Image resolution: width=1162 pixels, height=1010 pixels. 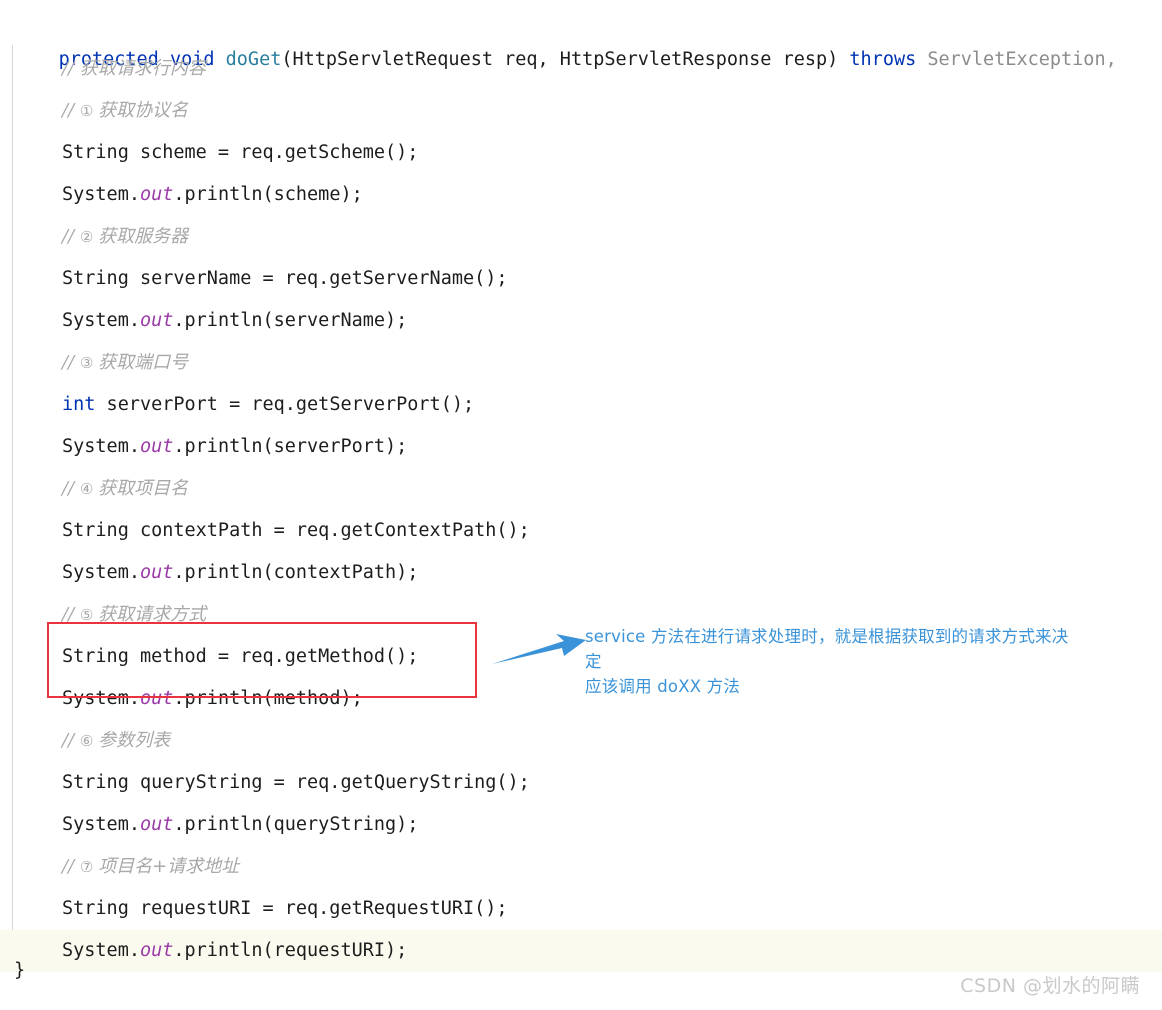 I want to click on annotation-line-2: 应该调用 doXX 方法, so click(x=663, y=686).